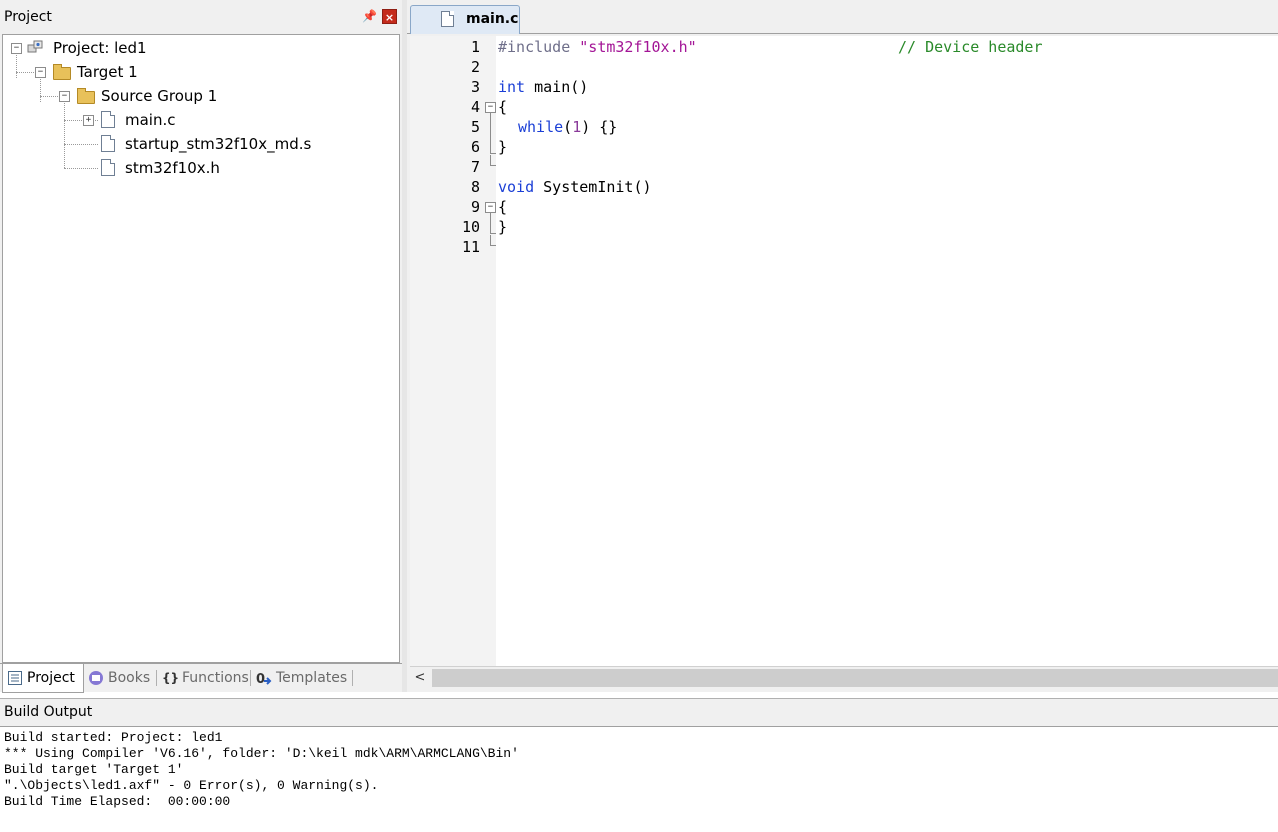 The height and width of the screenshot is (832, 1278). I want to click on build-output-line: Build target 'Target 1', so click(94, 769).